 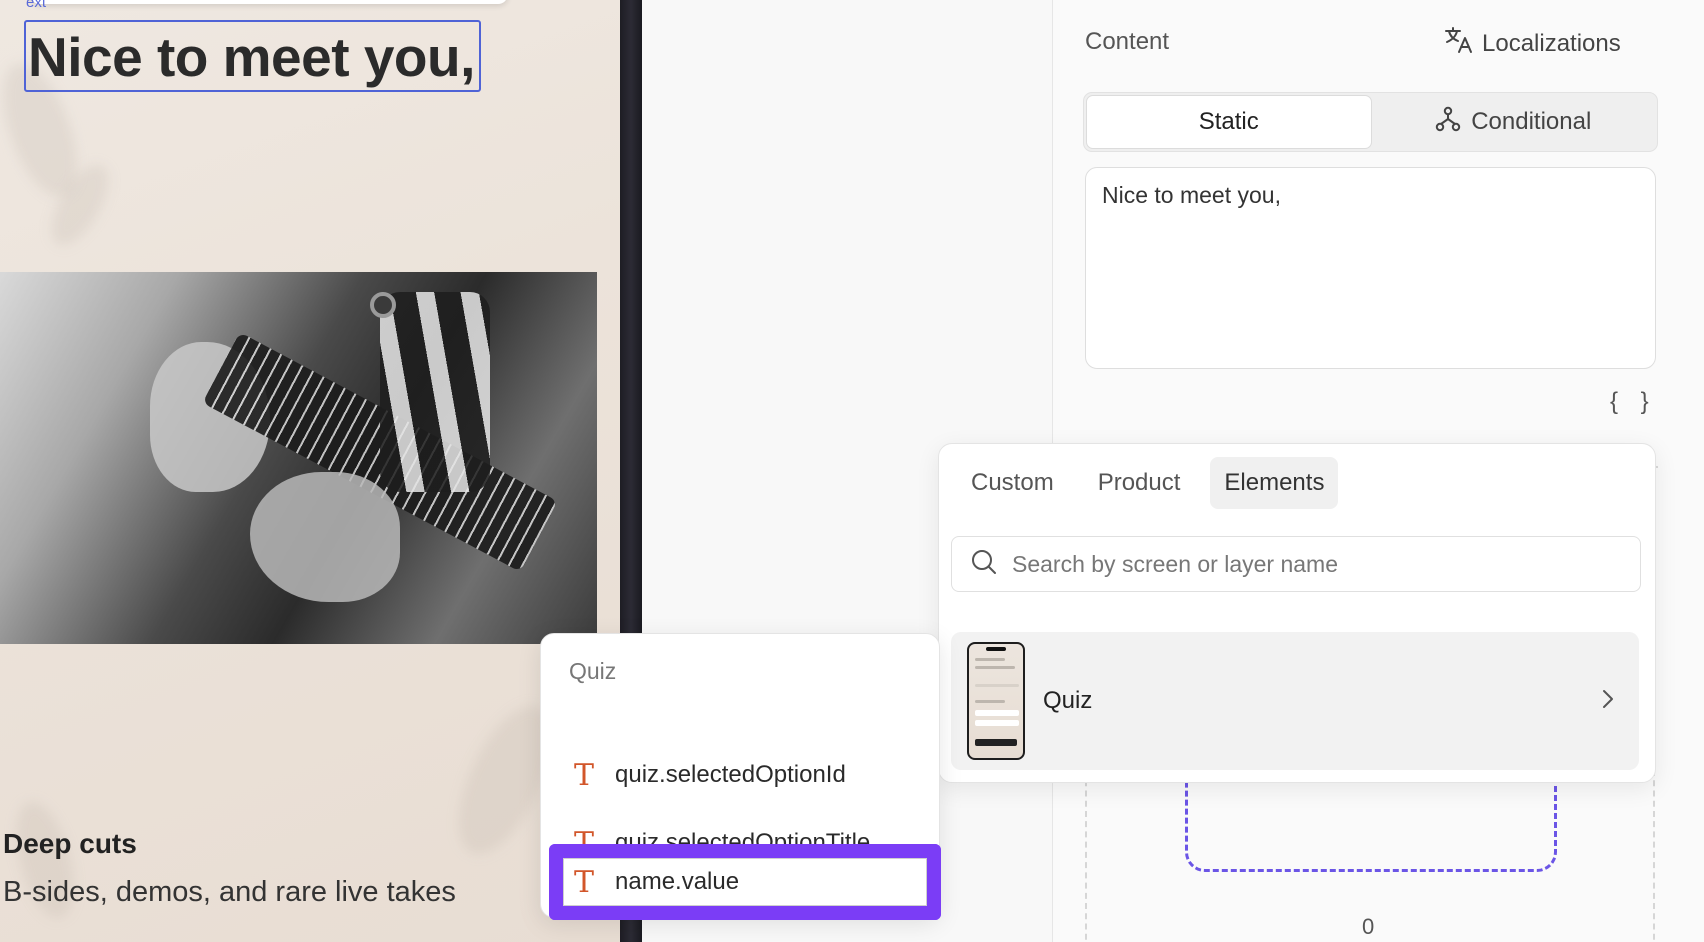 What do you see at coordinates (1531, 121) in the screenshot?
I see `tab-conditional-label: Conditional` at bounding box center [1531, 121].